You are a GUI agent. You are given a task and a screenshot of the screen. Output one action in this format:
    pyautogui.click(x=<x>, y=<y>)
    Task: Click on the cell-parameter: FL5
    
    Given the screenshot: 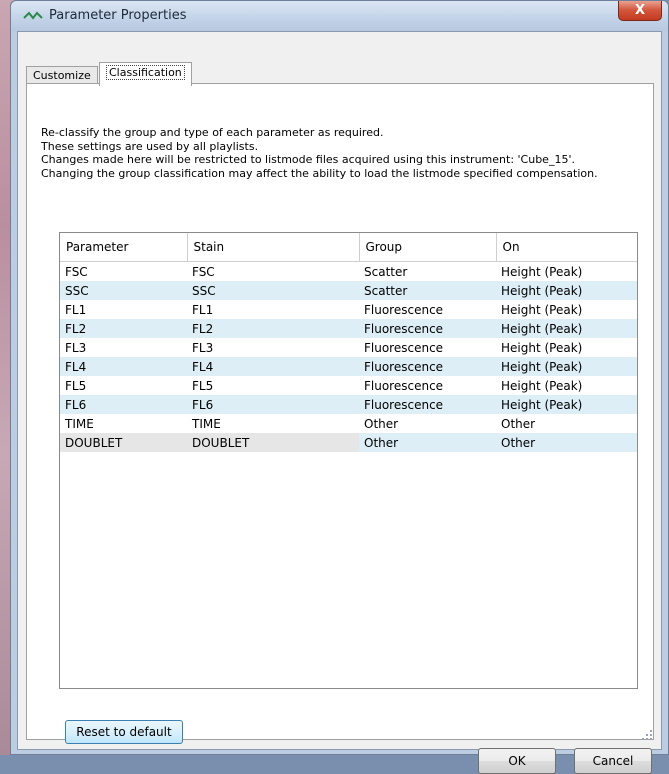 What is the action you would take?
    pyautogui.click(x=76, y=385)
    